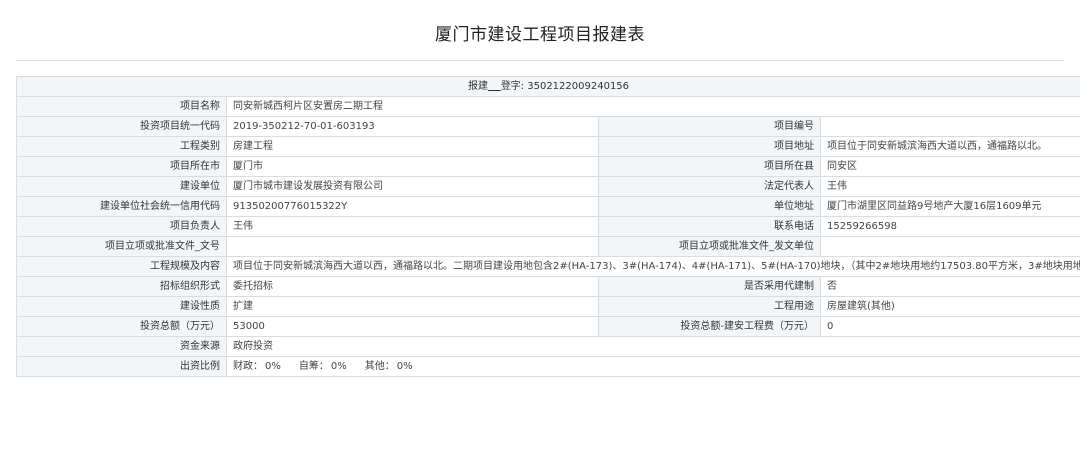 This screenshot has width=1080, height=458. Describe the element at coordinates (709, 166) in the screenshot. I see `county-label: 项目所在县` at that location.